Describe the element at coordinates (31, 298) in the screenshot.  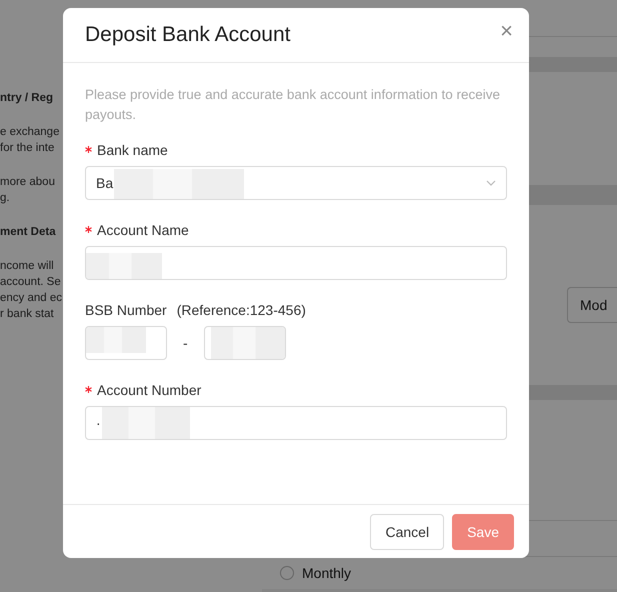
I see `body-text: ency and ec` at that location.